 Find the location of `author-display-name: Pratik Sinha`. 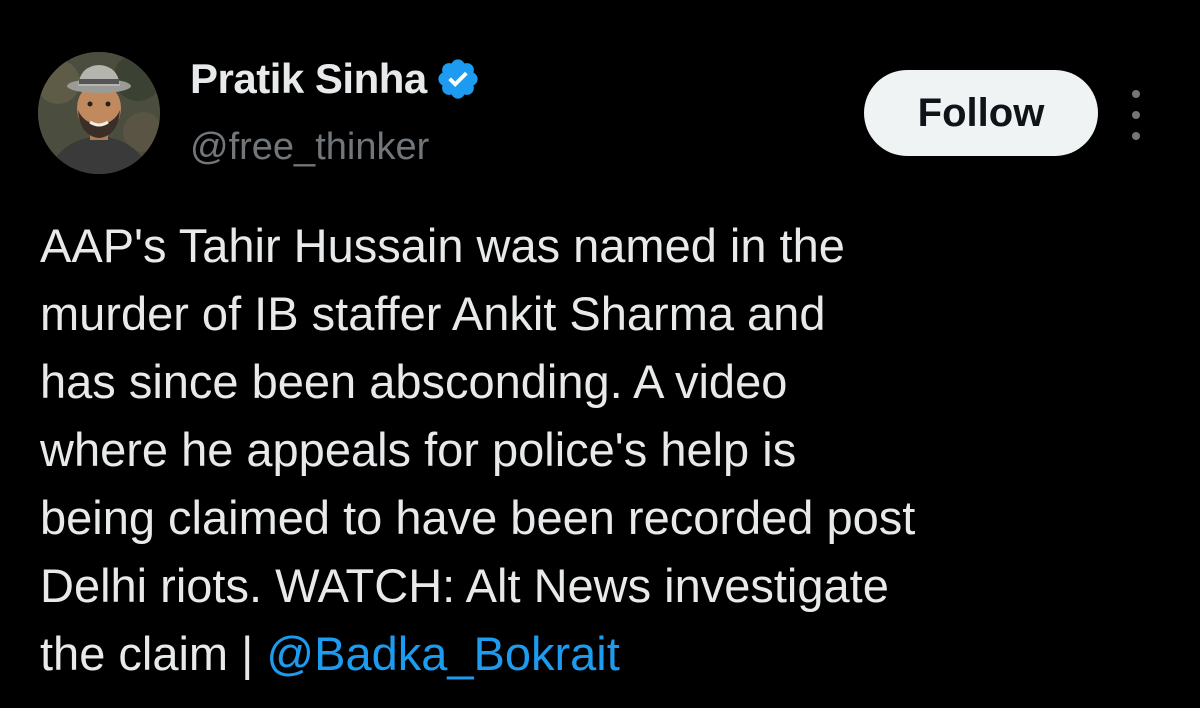

author-display-name: Pratik Sinha is located at coordinates (308, 79).